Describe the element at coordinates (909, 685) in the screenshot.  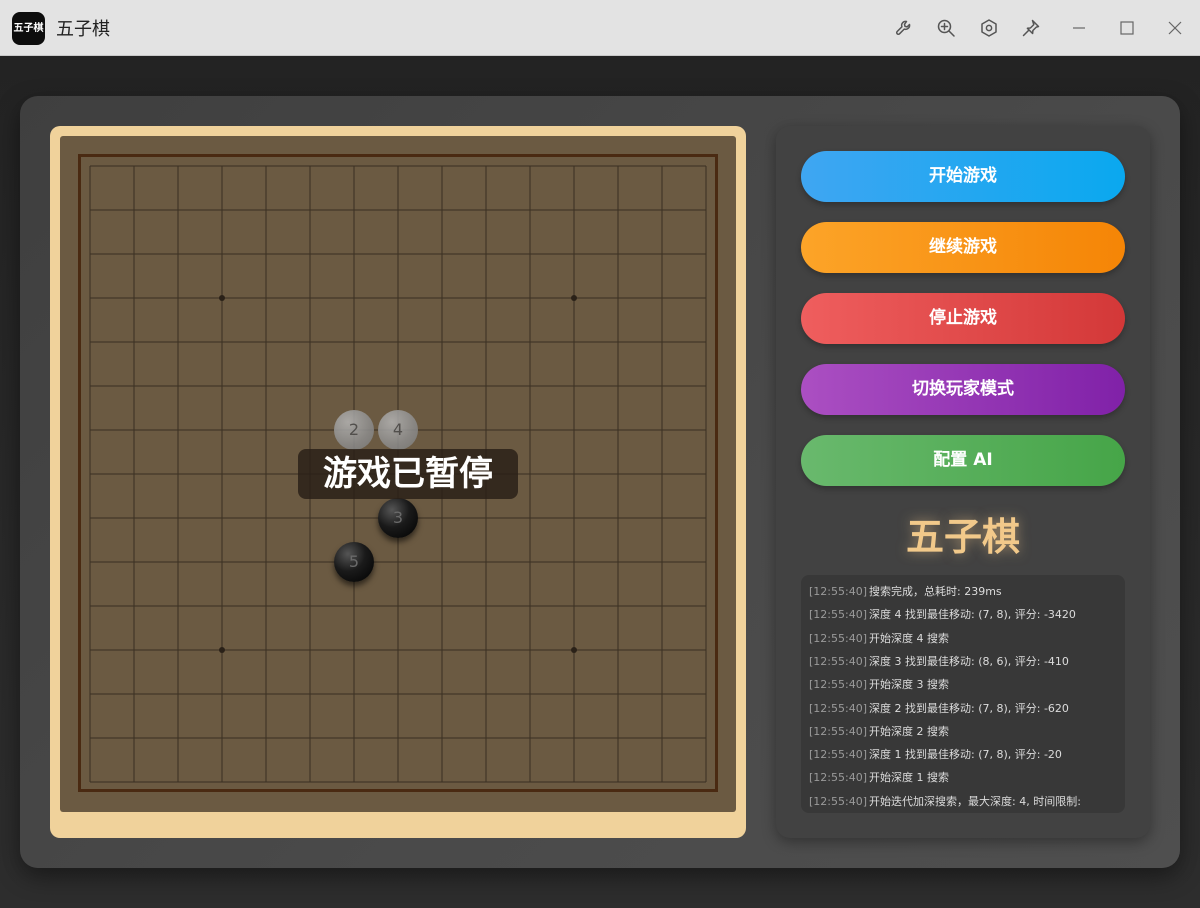
I see `log-message: 开始深度 3 搜索` at that location.